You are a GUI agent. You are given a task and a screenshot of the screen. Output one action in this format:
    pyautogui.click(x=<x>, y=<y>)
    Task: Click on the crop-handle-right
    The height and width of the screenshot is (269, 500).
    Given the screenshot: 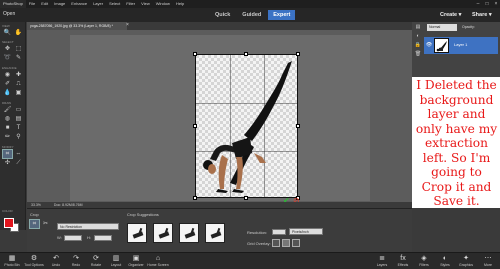 What is the action you would take?
    pyautogui.click(x=298, y=126)
    